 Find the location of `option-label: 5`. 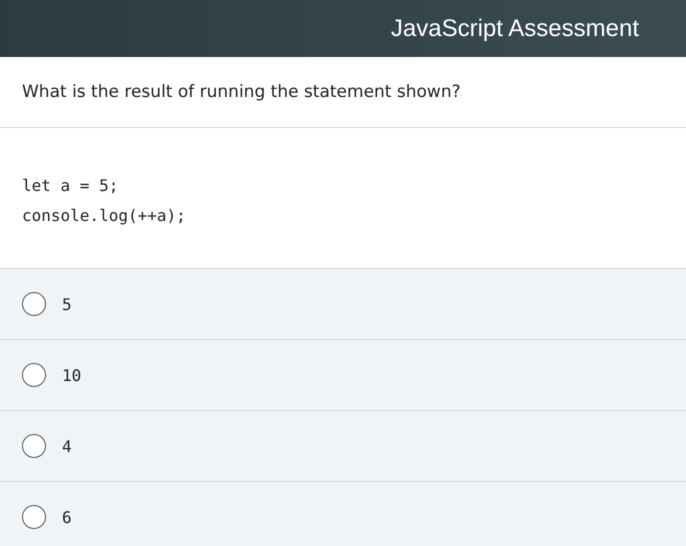

option-label: 5 is located at coordinates (67, 304).